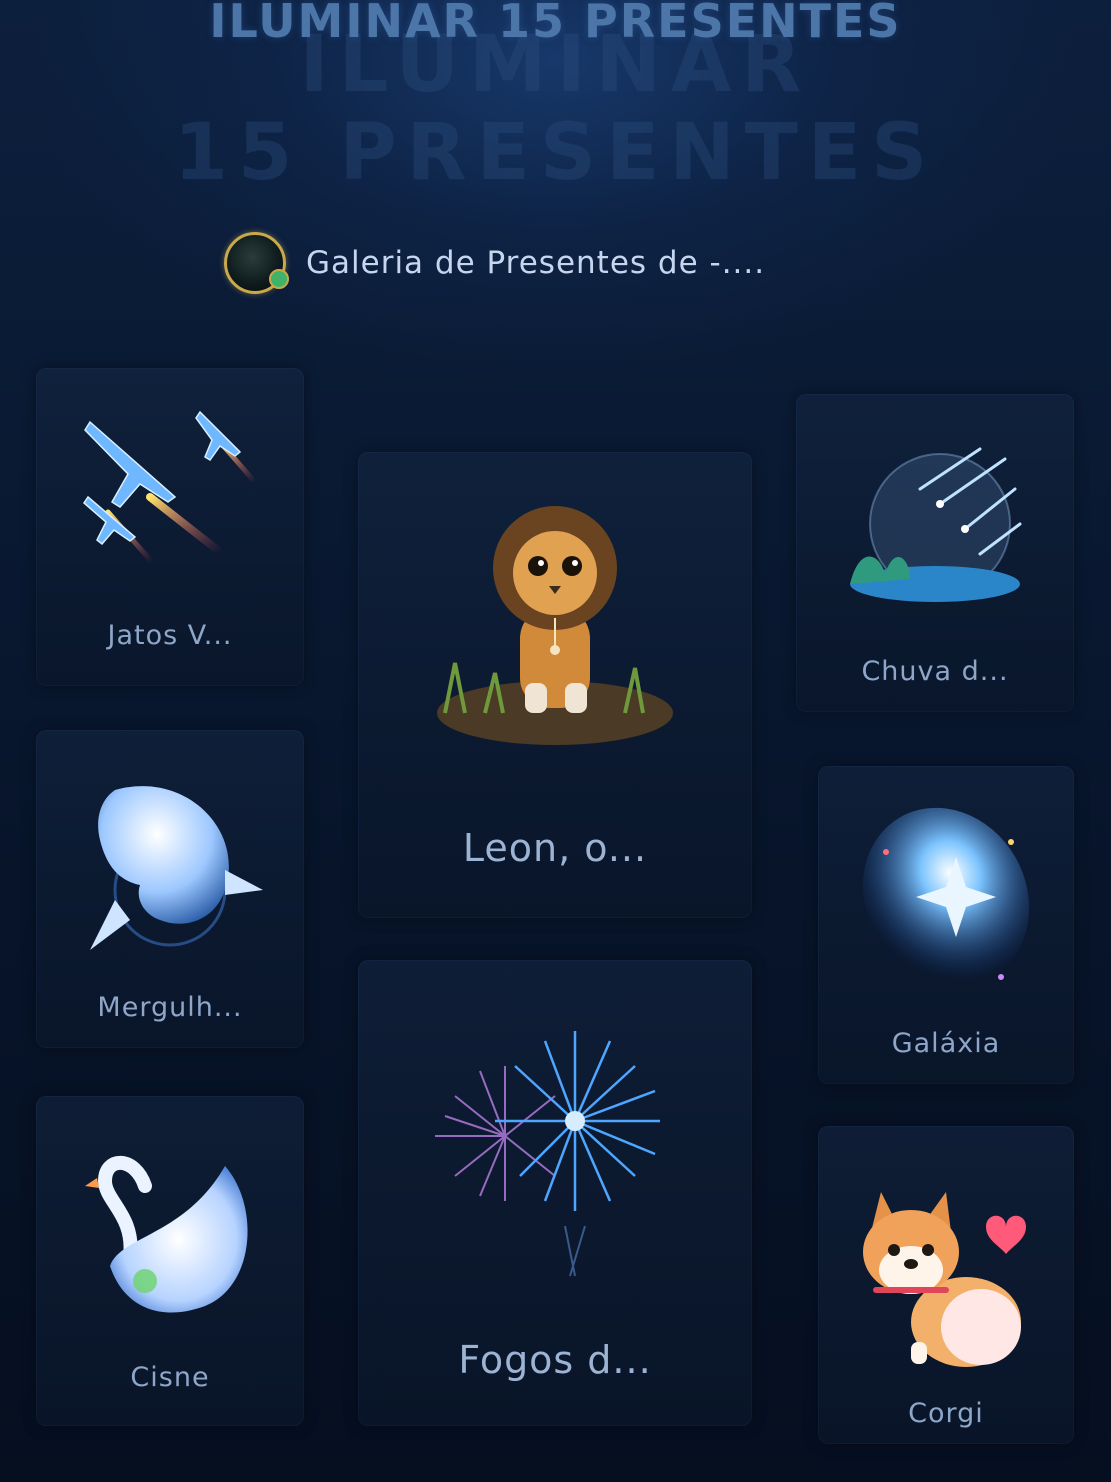 Image resolution: width=1111 pixels, height=1482 pixels. What do you see at coordinates (944, 1279) in the screenshot?
I see `corgi-icon` at bounding box center [944, 1279].